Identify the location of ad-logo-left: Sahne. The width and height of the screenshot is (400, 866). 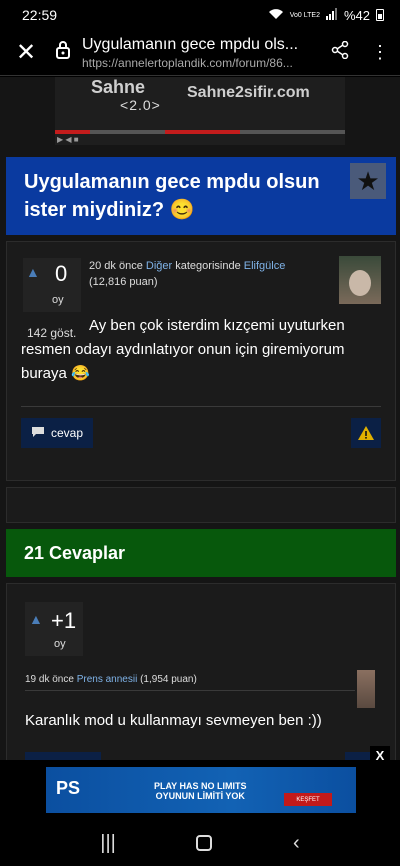
(118, 87).